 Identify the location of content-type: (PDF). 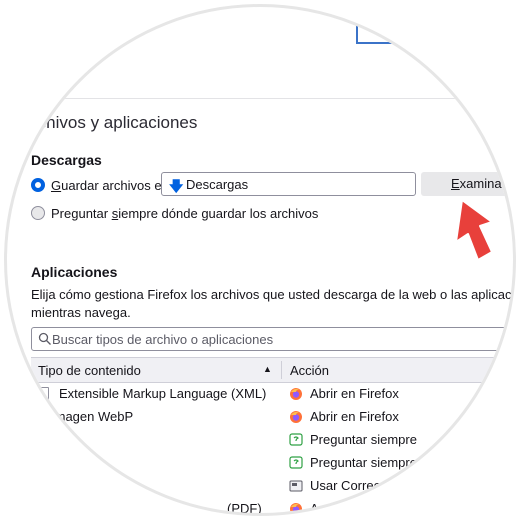
(244, 508).